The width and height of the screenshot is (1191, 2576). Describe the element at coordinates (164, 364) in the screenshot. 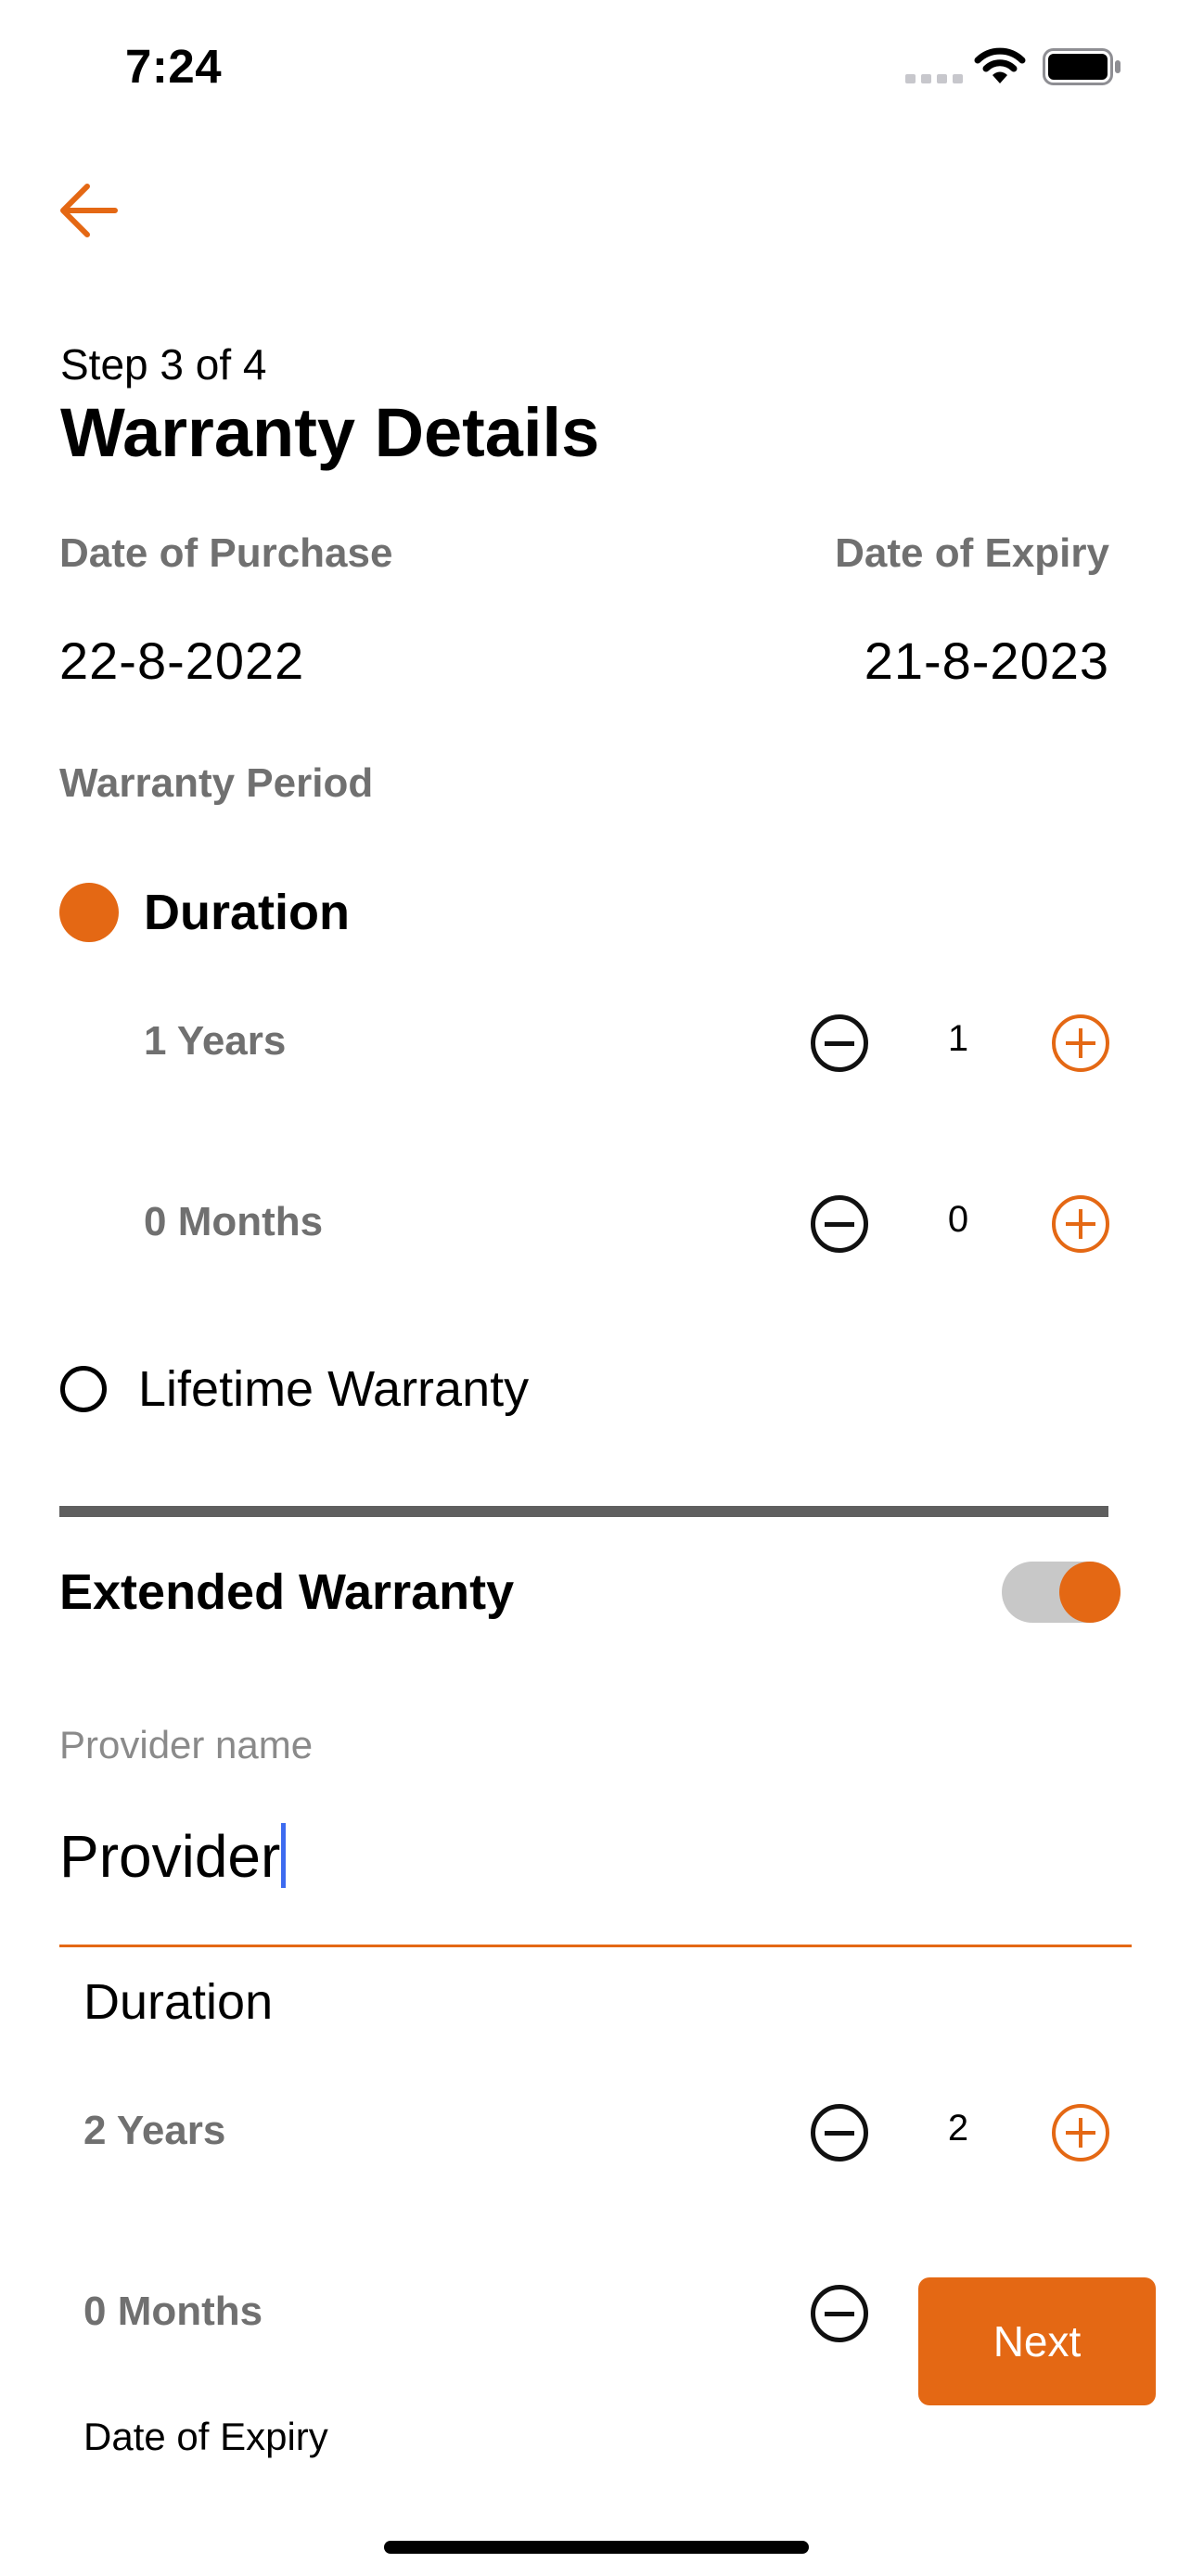

I see `step-indicator: Step 3 of 4` at that location.